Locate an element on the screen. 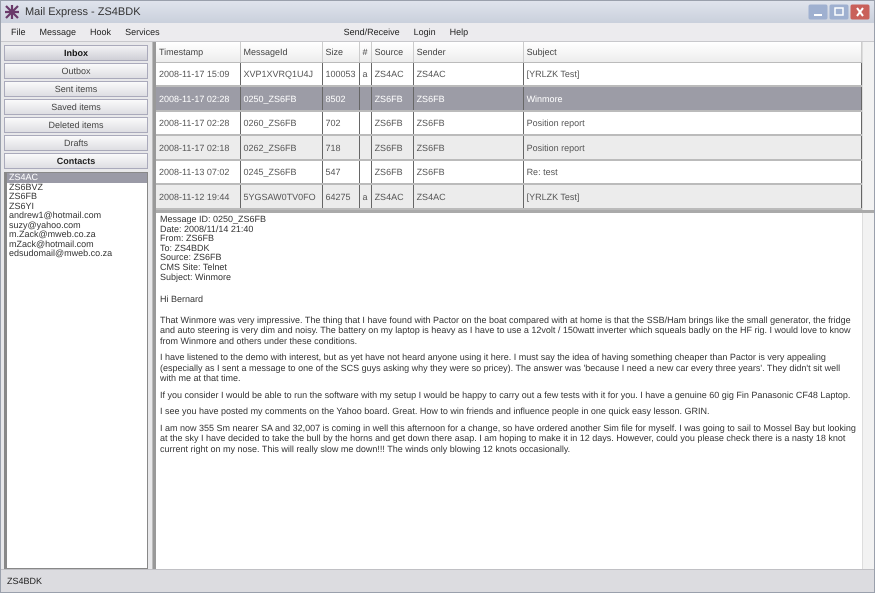  message-row: 2008-11-17 02:18 0262_ZS6FB 718 ZS6FB ZS6FB Position report is located at coordinates (509, 147).